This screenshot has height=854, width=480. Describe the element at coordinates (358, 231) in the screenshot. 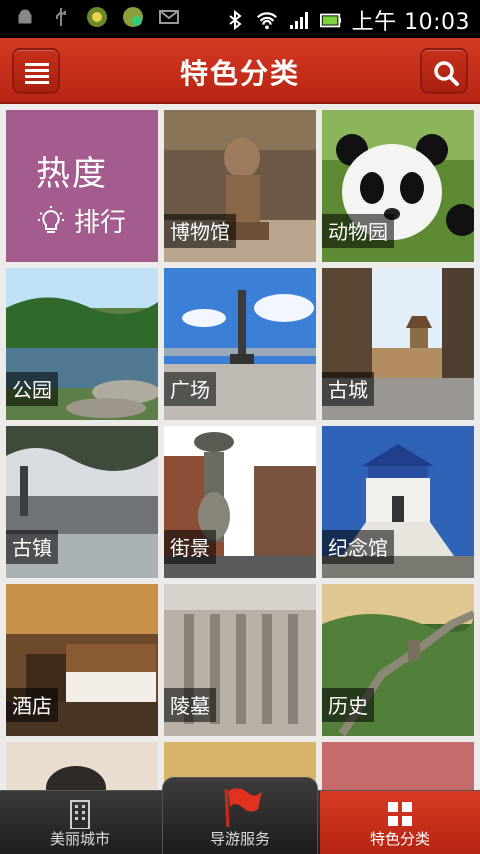

I see `category-label: 动物园` at that location.